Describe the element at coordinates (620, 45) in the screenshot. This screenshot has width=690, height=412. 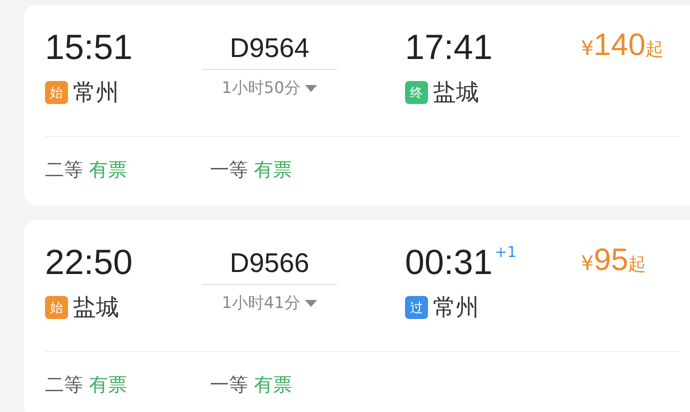
I see `price: 140` at that location.